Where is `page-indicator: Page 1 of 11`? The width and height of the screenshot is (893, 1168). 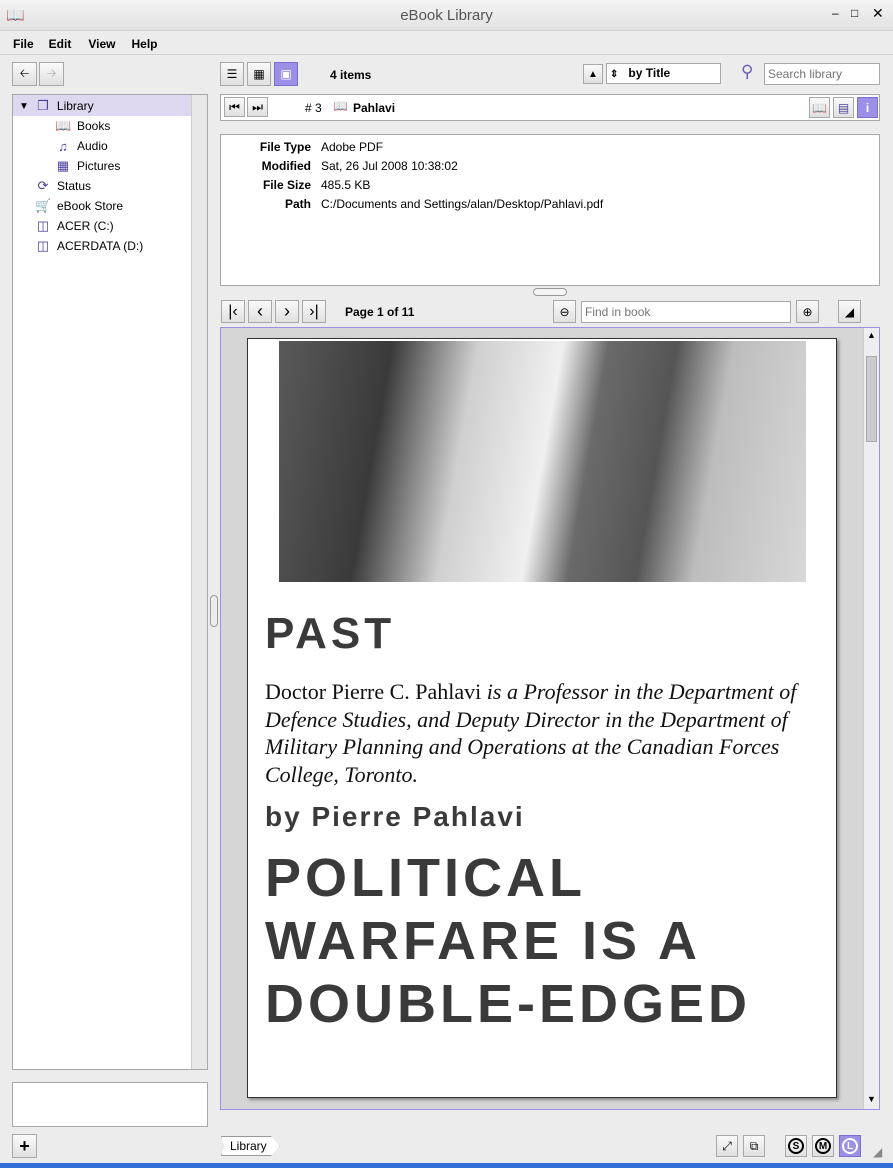
page-indicator: Page 1 of 11 is located at coordinates (380, 312).